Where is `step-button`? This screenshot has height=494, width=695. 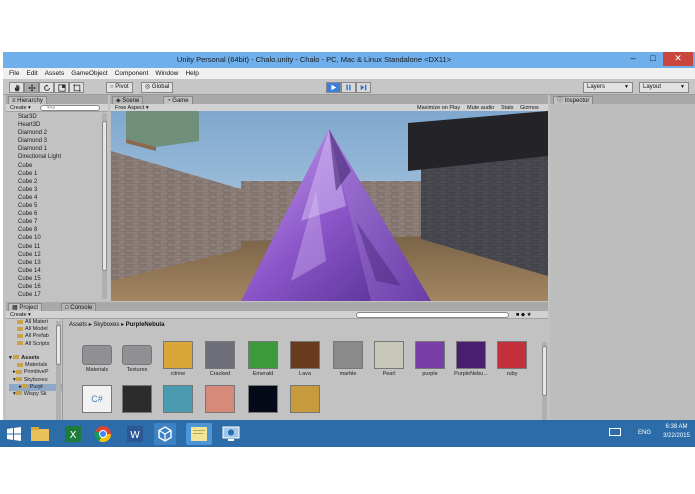 step-button is located at coordinates (363, 87).